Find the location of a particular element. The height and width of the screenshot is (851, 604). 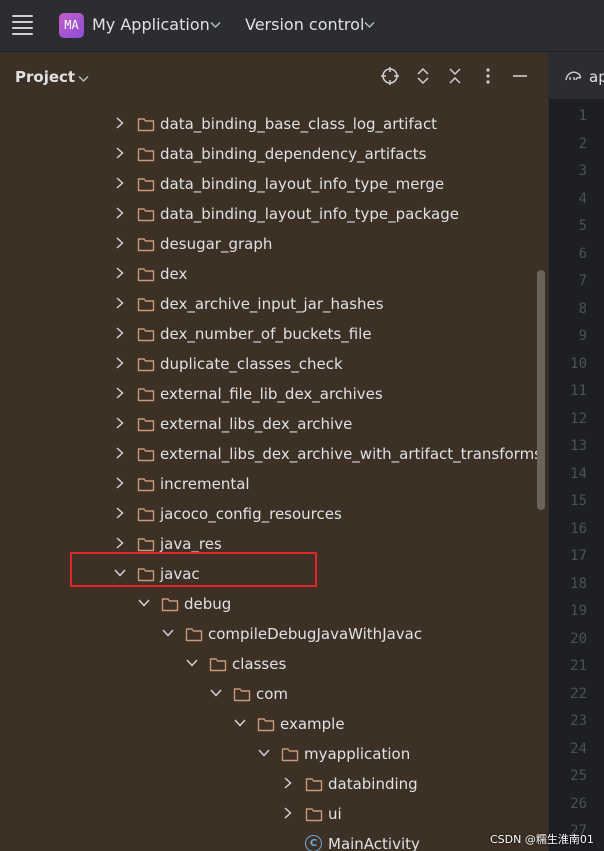

tree-item: dex is located at coordinates (273, 274).